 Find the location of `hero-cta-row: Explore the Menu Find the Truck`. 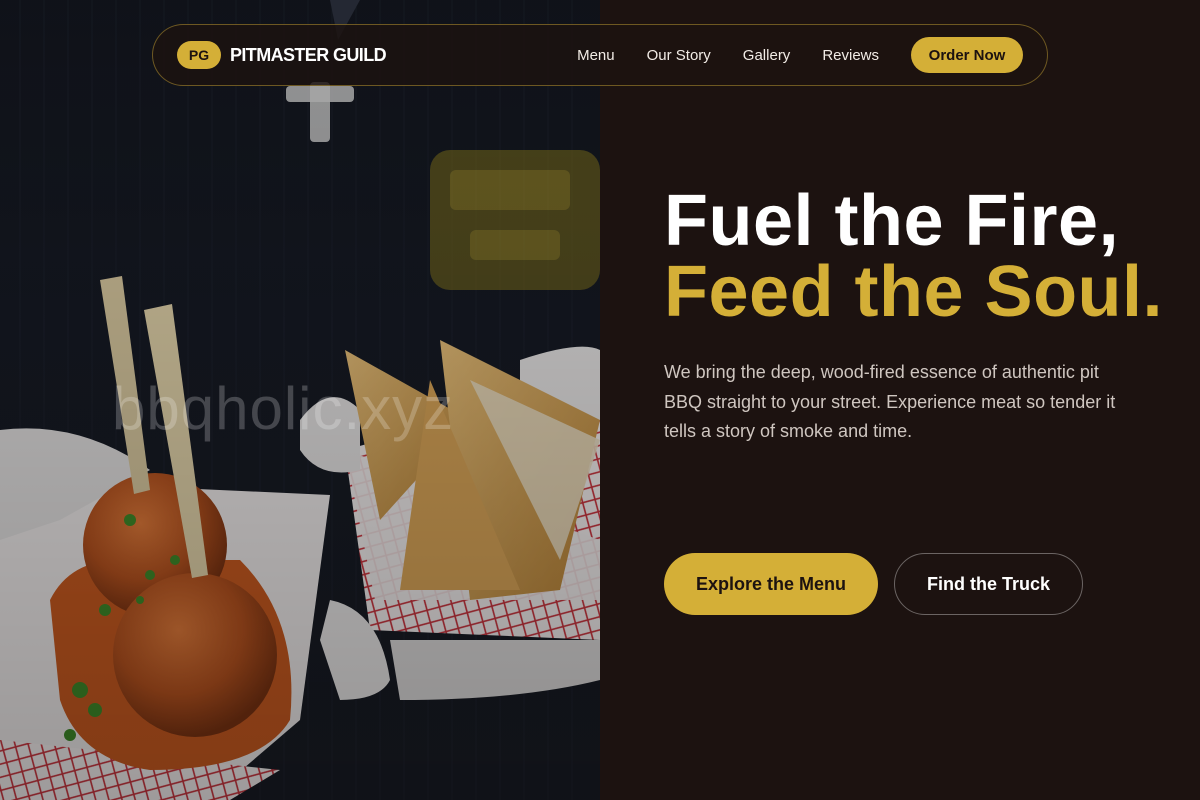

hero-cta-row: Explore the Menu Find the Truck is located at coordinates (873, 584).